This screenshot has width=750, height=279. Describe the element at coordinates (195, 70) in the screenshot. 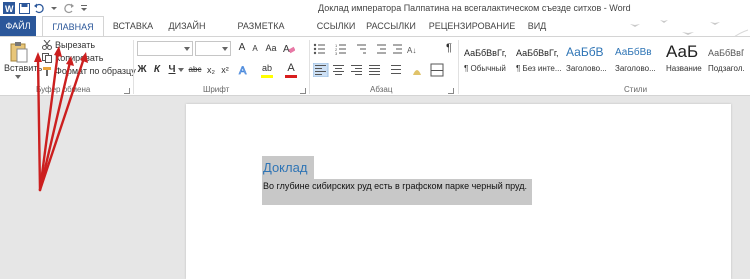

I see `strikethrough-button: abc` at that location.